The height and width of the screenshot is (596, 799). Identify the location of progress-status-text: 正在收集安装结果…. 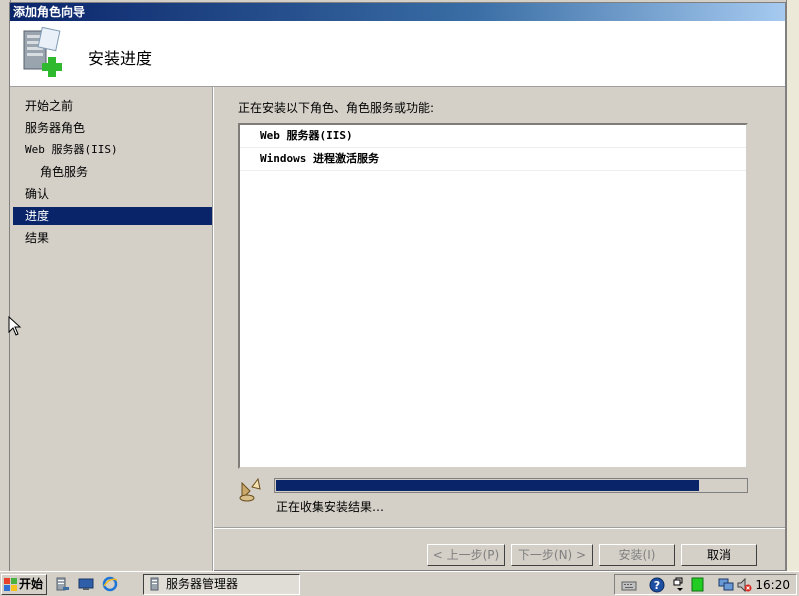
(330, 507).